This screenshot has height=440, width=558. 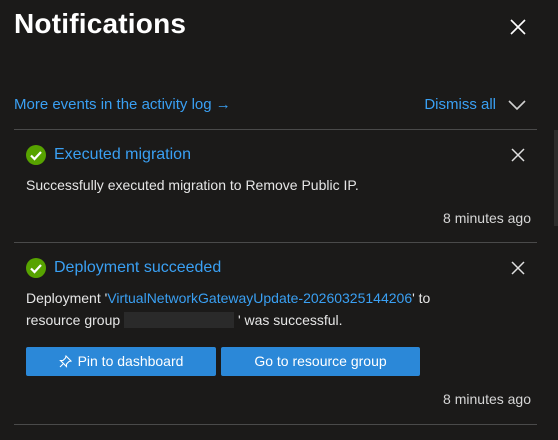 What do you see at coordinates (122, 155) in the screenshot?
I see `notification-title: Executed migration` at bounding box center [122, 155].